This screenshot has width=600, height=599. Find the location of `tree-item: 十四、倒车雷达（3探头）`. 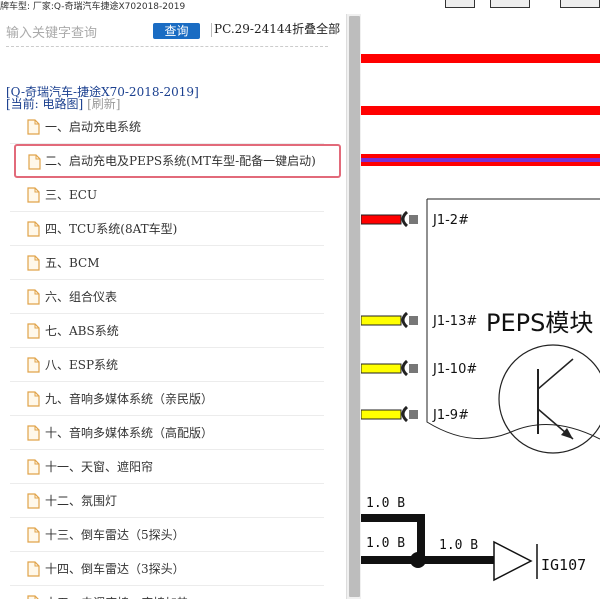

tree-item: 十四、倒车雷达（3探头） is located at coordinates (167, 569).